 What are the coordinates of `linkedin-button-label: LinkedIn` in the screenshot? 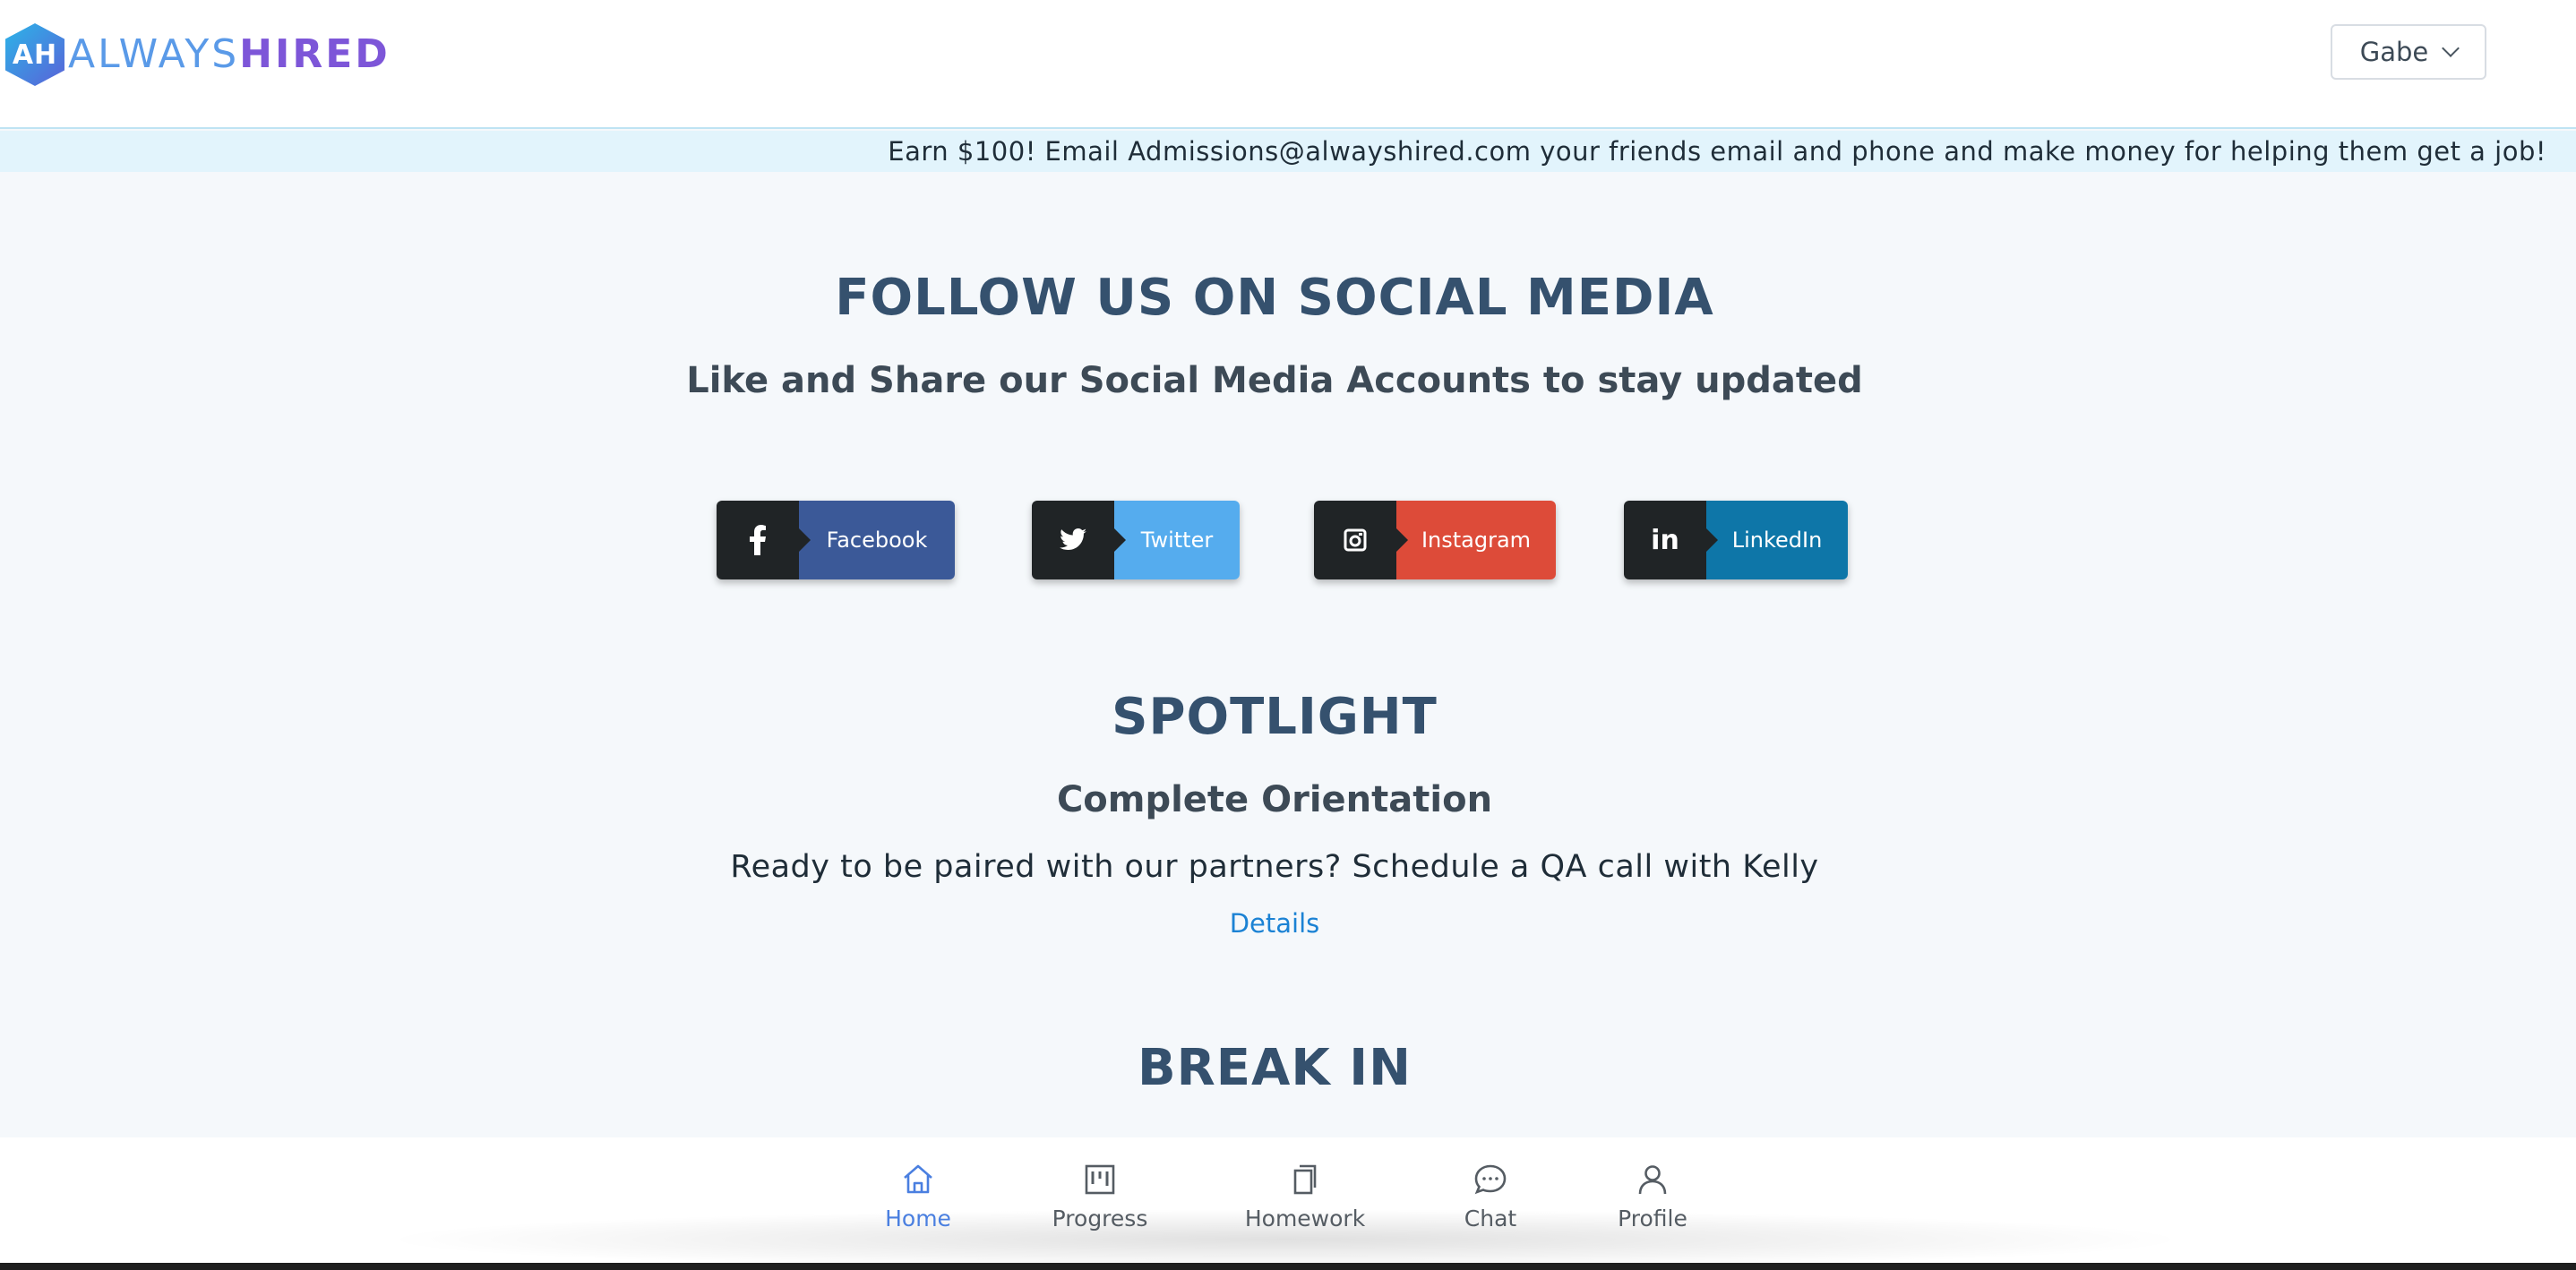 It's located at (1777, 540).